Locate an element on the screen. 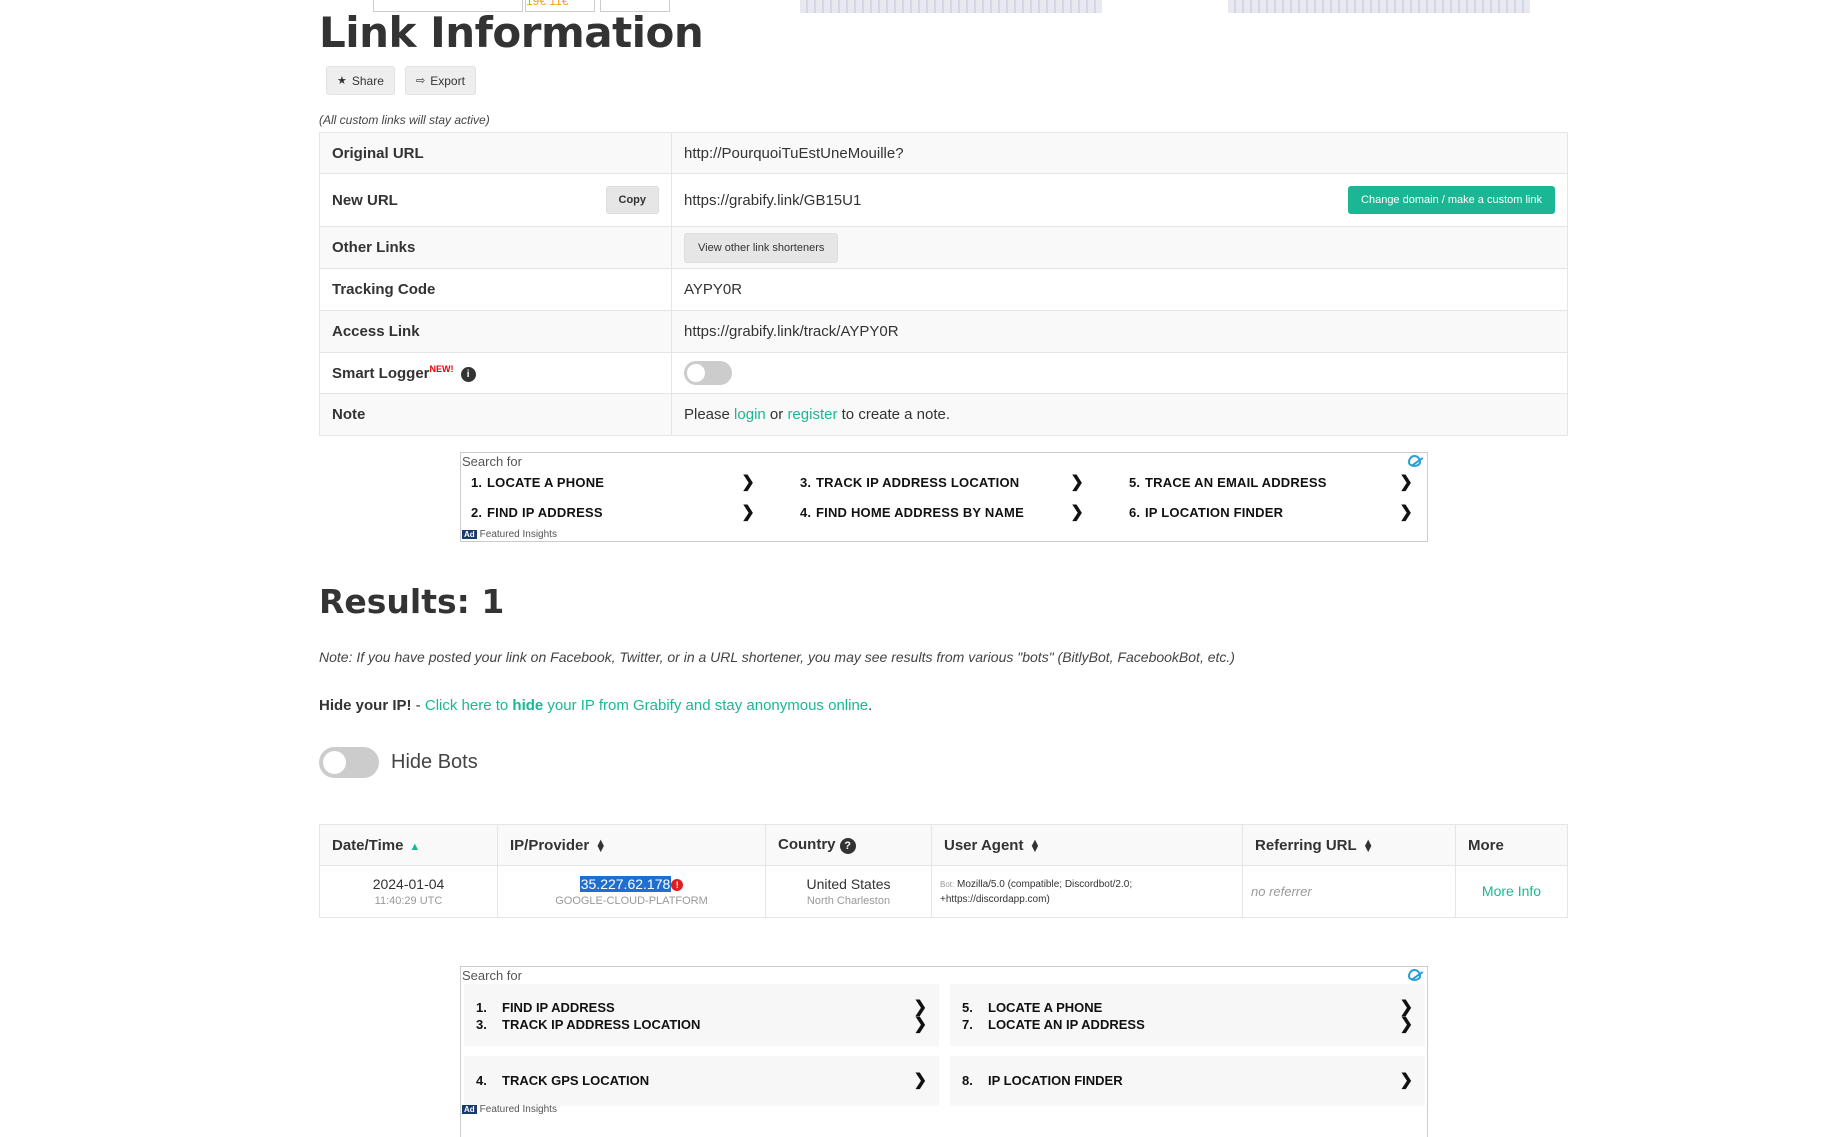  hide-bots-label: Hide Bots is located at coordinates (434, 762).